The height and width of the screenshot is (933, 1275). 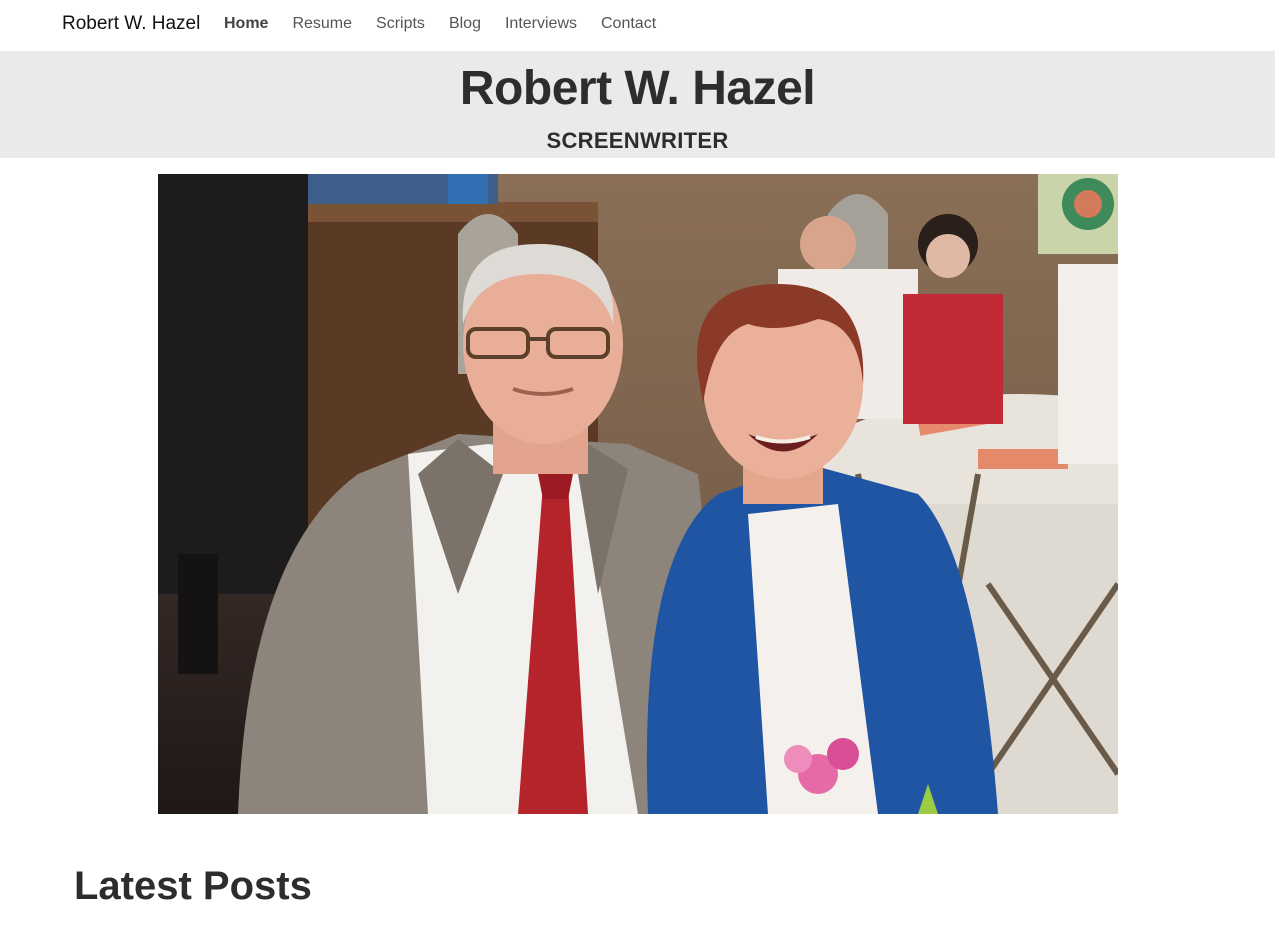 I want to click on masthead: Robert W. Hazel SCREENWRITER, so click(x=637, y=104).